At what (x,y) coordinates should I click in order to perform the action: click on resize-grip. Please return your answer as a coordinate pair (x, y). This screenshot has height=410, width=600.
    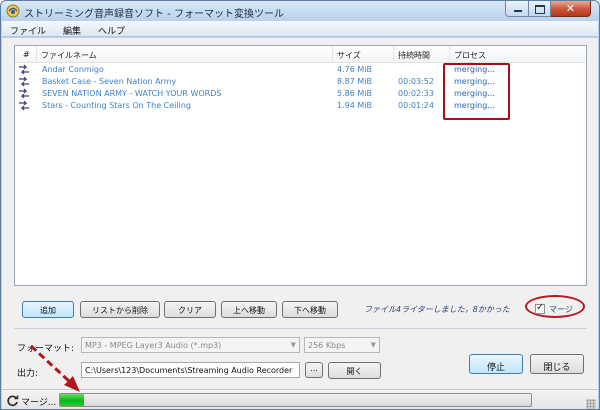
    Looking at the image, I should click on (591, 404).